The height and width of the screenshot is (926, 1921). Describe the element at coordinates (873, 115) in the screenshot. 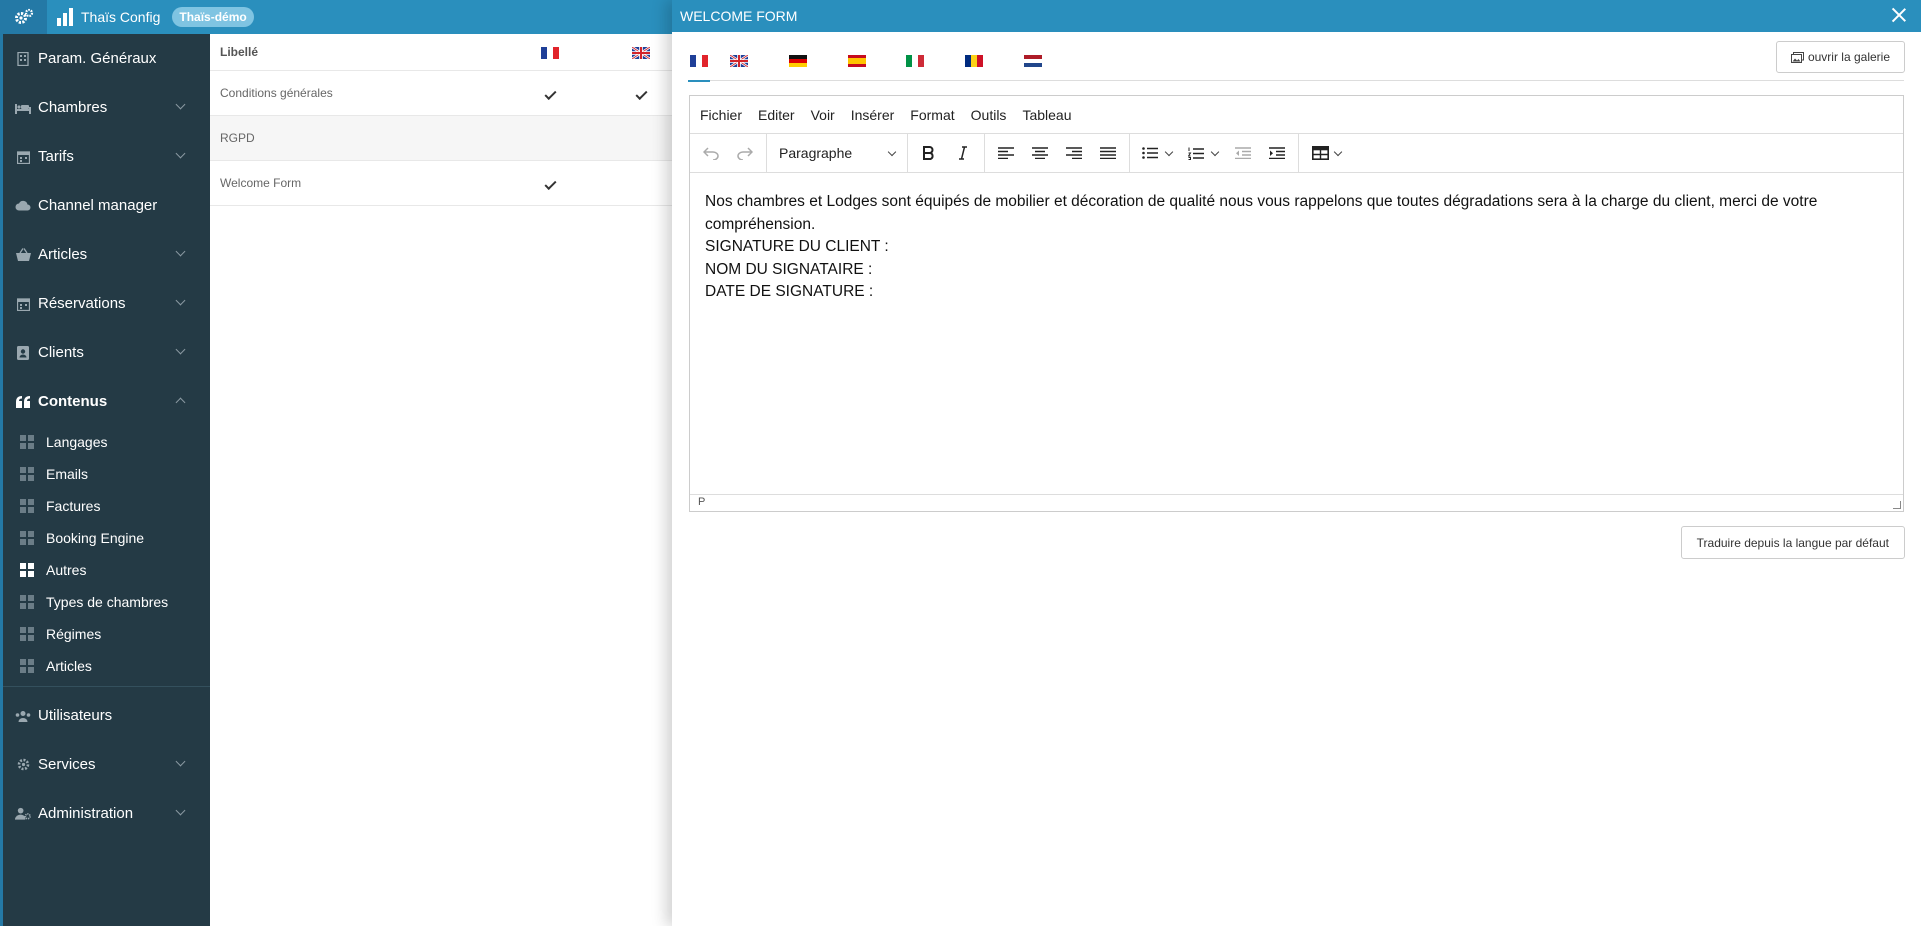

I see `menu-inserer: Insérer` at that location.